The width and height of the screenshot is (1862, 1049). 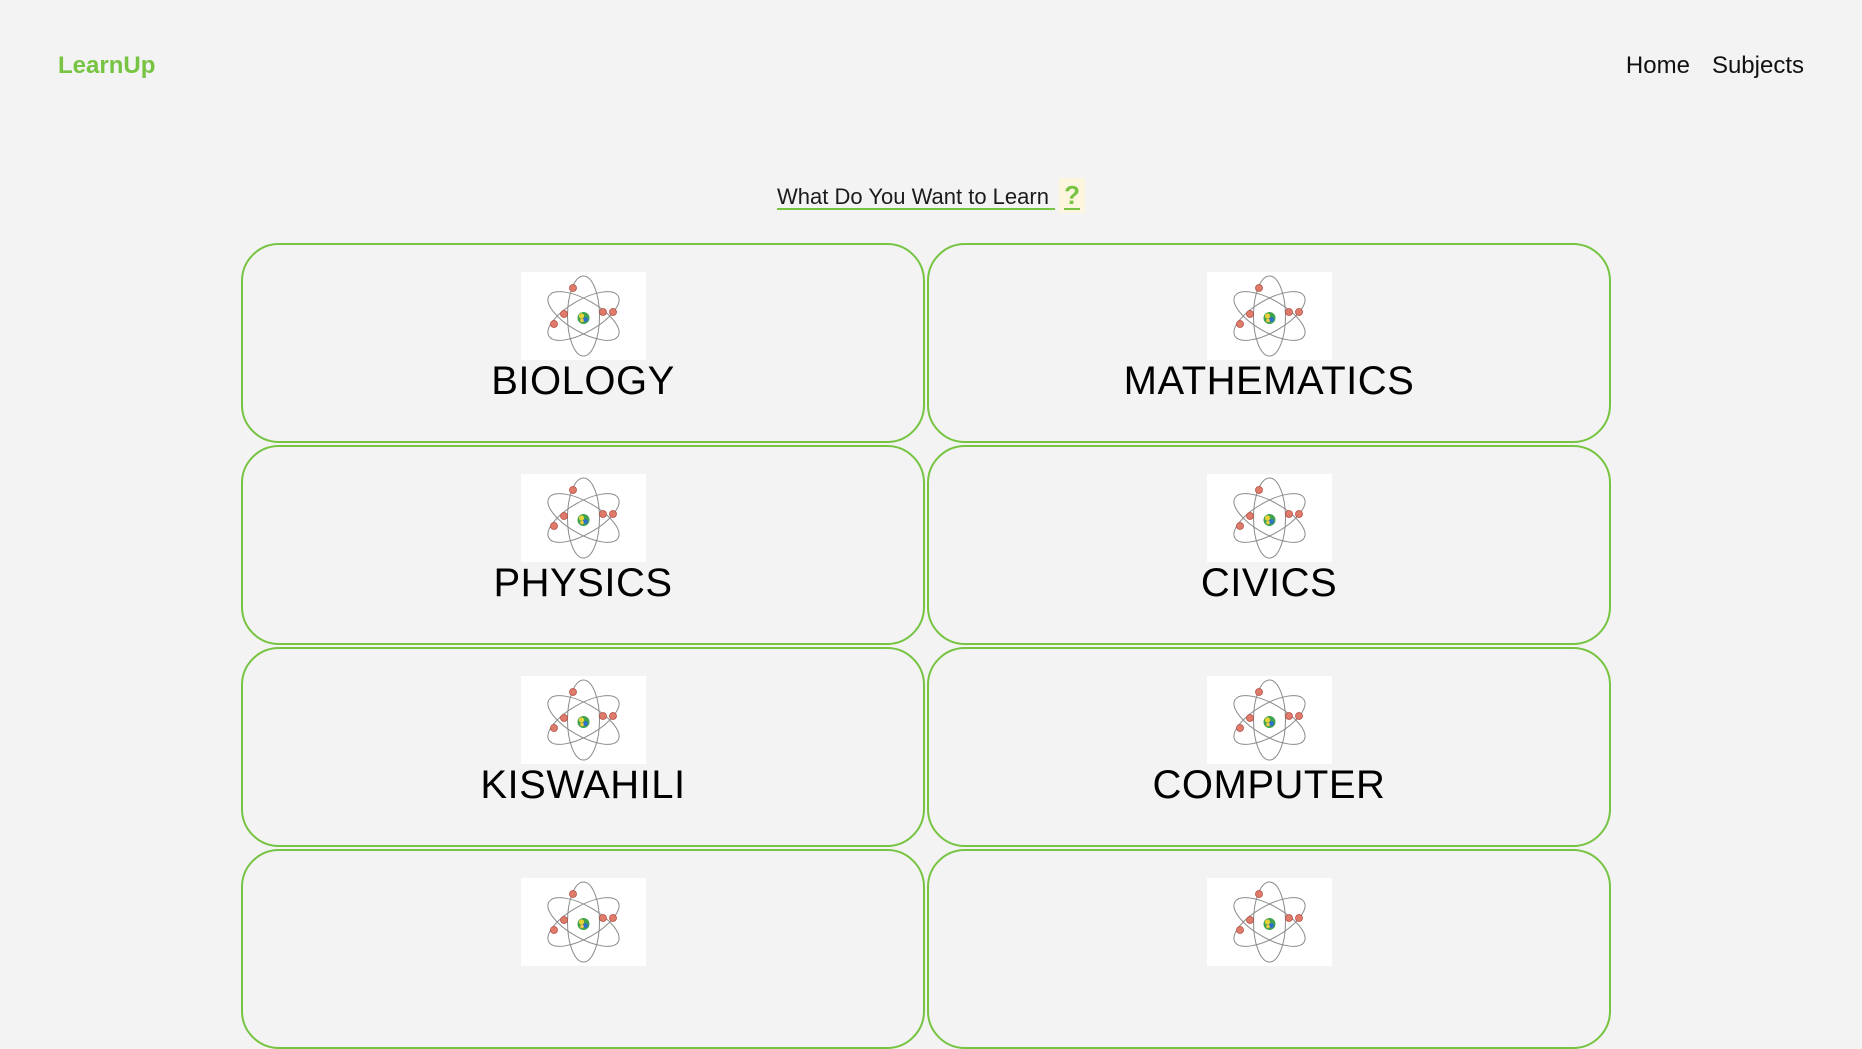 I want to click on subject-title: PHYSICS, so click(x=583, y=583).